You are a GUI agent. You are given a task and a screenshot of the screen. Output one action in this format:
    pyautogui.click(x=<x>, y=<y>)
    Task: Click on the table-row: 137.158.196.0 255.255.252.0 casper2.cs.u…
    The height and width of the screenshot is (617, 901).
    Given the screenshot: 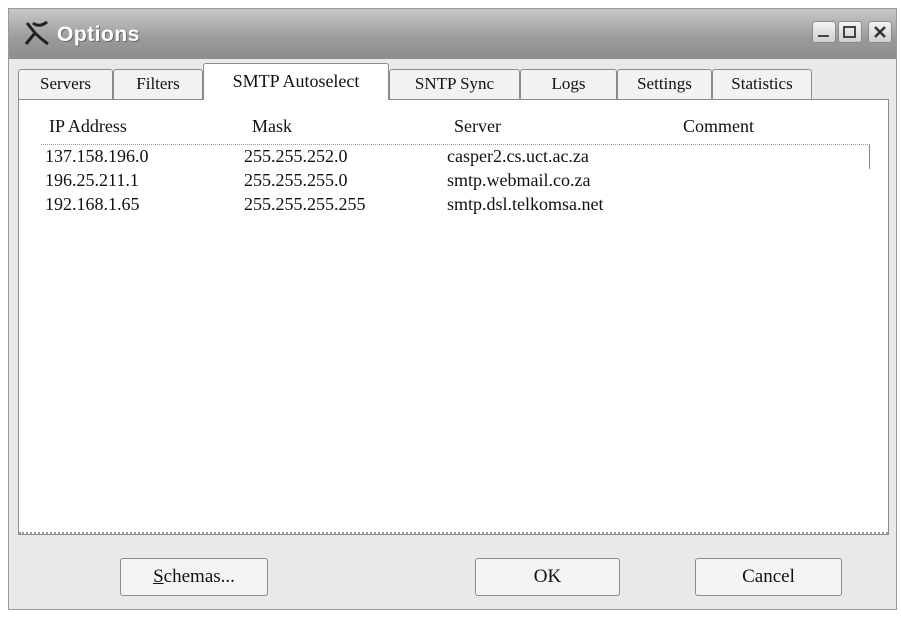 What is the action you would take?
    pyautogui.click(x=453, y=158)
    